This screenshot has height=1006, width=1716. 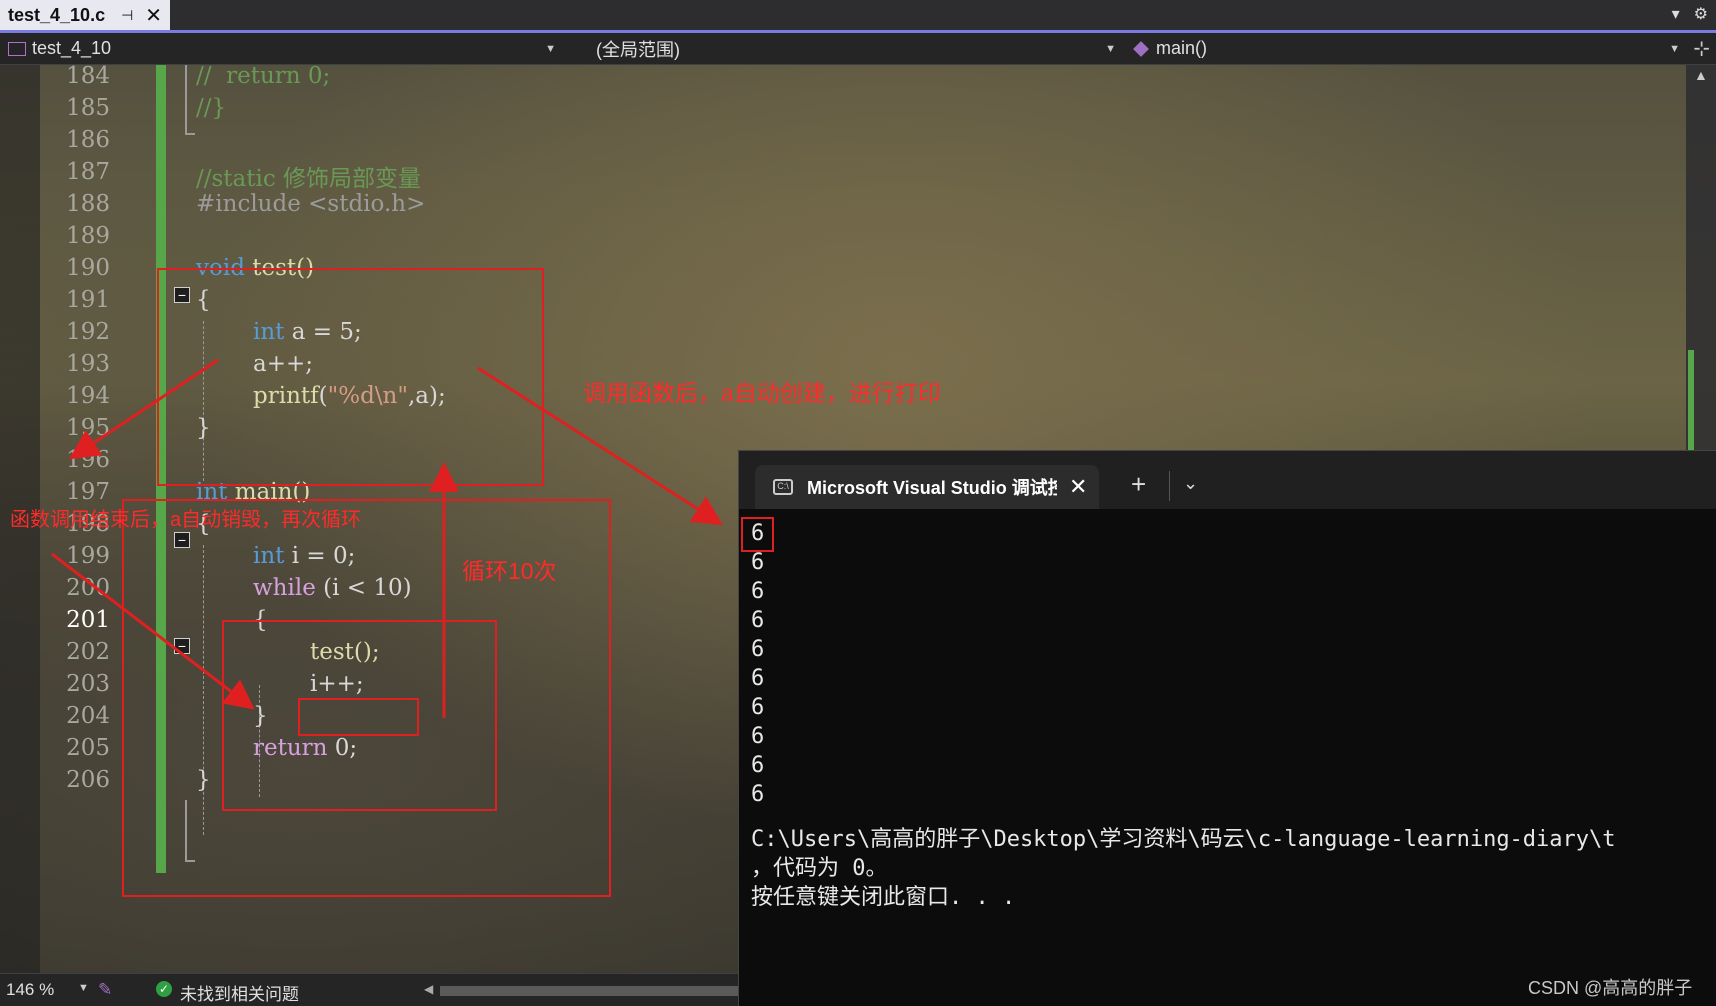 I want to click on line-number: 203, so click(x=88, y=684).